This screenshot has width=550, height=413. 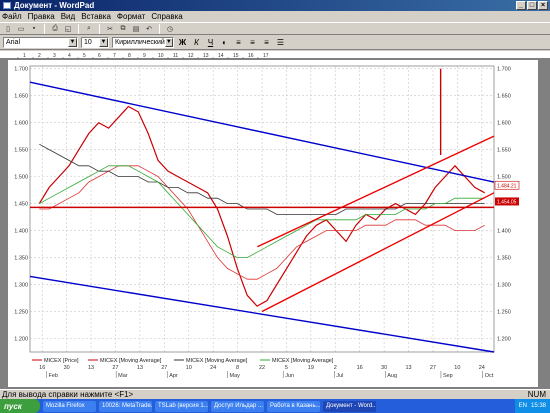 I want to click on maximize-button: □, so click(x=532, y=5).